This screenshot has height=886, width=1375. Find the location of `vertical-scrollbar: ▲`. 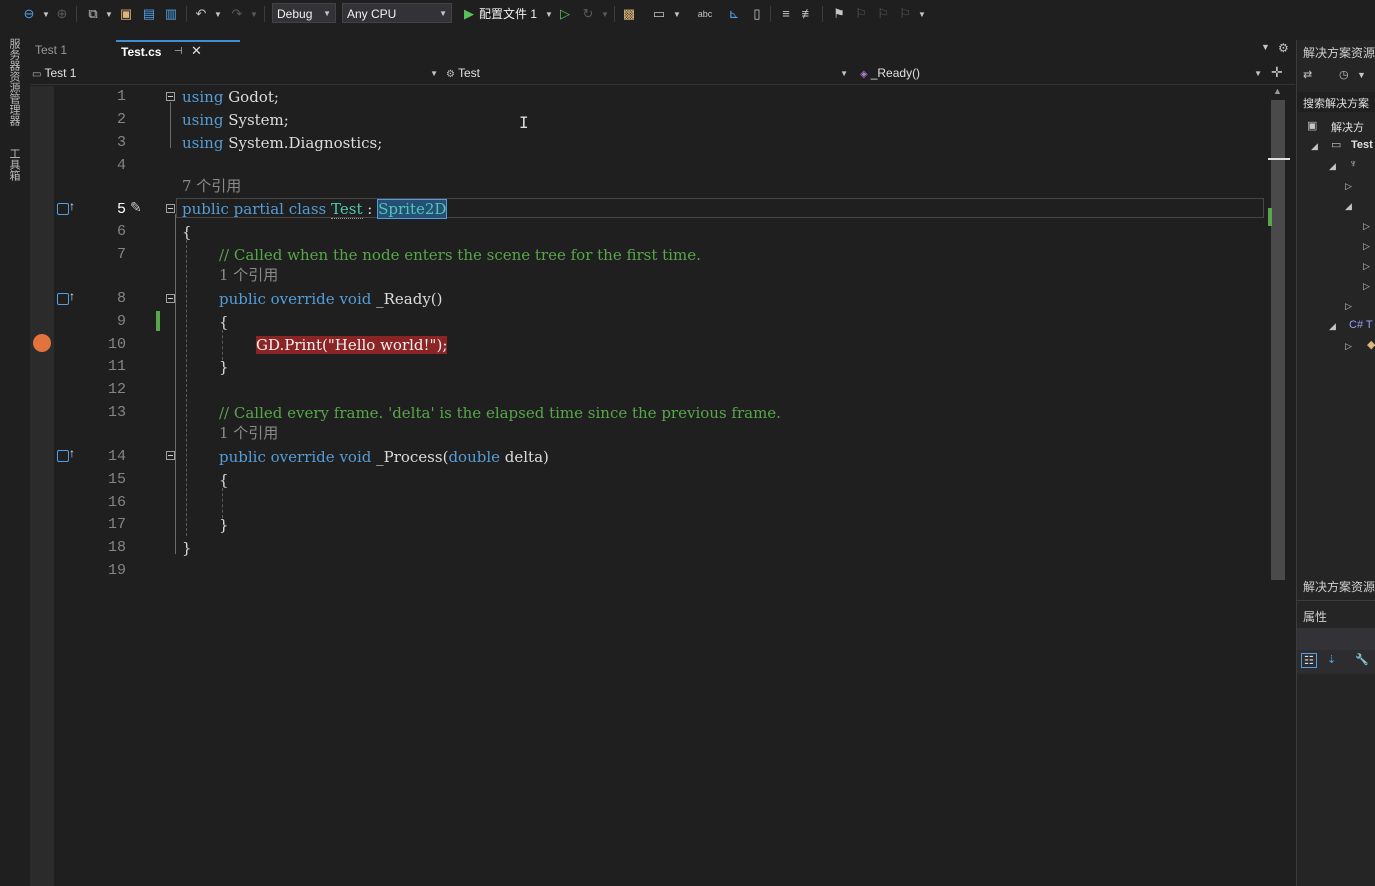

vertical-scrollbar: ▲ is located at coordinates (1279, 486).